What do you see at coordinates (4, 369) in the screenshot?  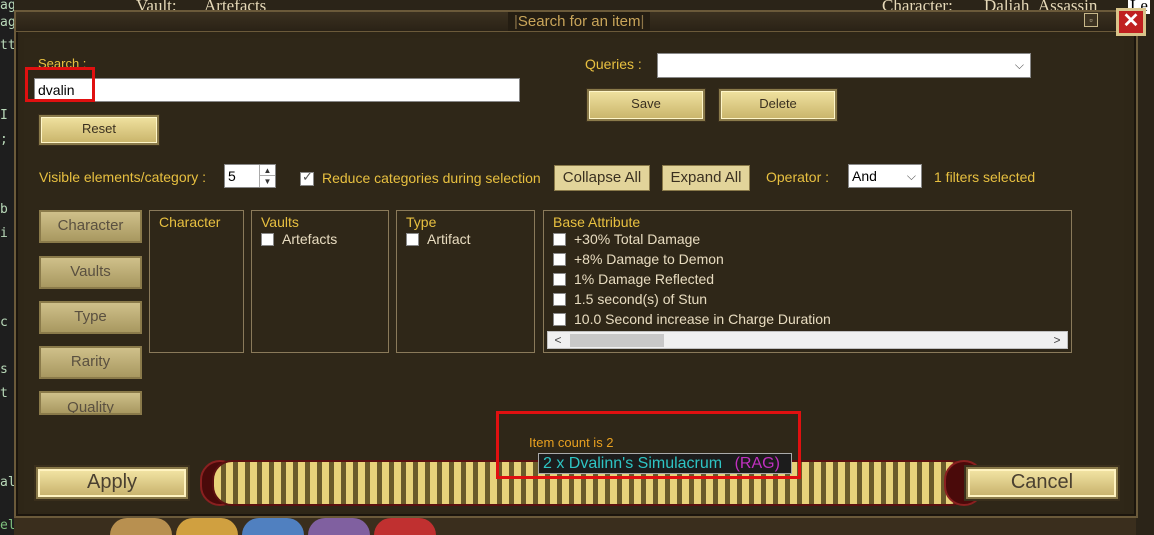 I see `code-line: s` at bounding box center [4, 369].